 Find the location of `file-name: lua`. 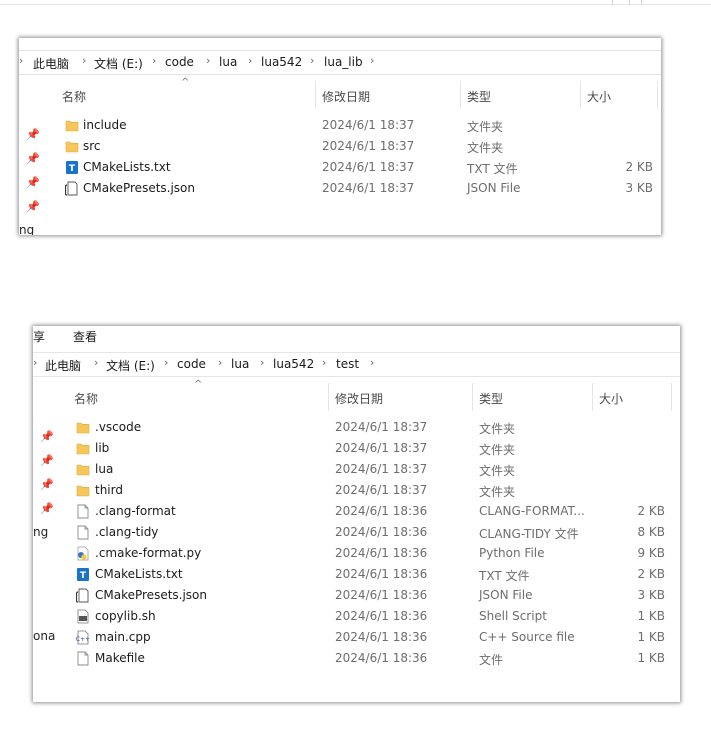

file-name: lua is located at coordinates (104, 469).